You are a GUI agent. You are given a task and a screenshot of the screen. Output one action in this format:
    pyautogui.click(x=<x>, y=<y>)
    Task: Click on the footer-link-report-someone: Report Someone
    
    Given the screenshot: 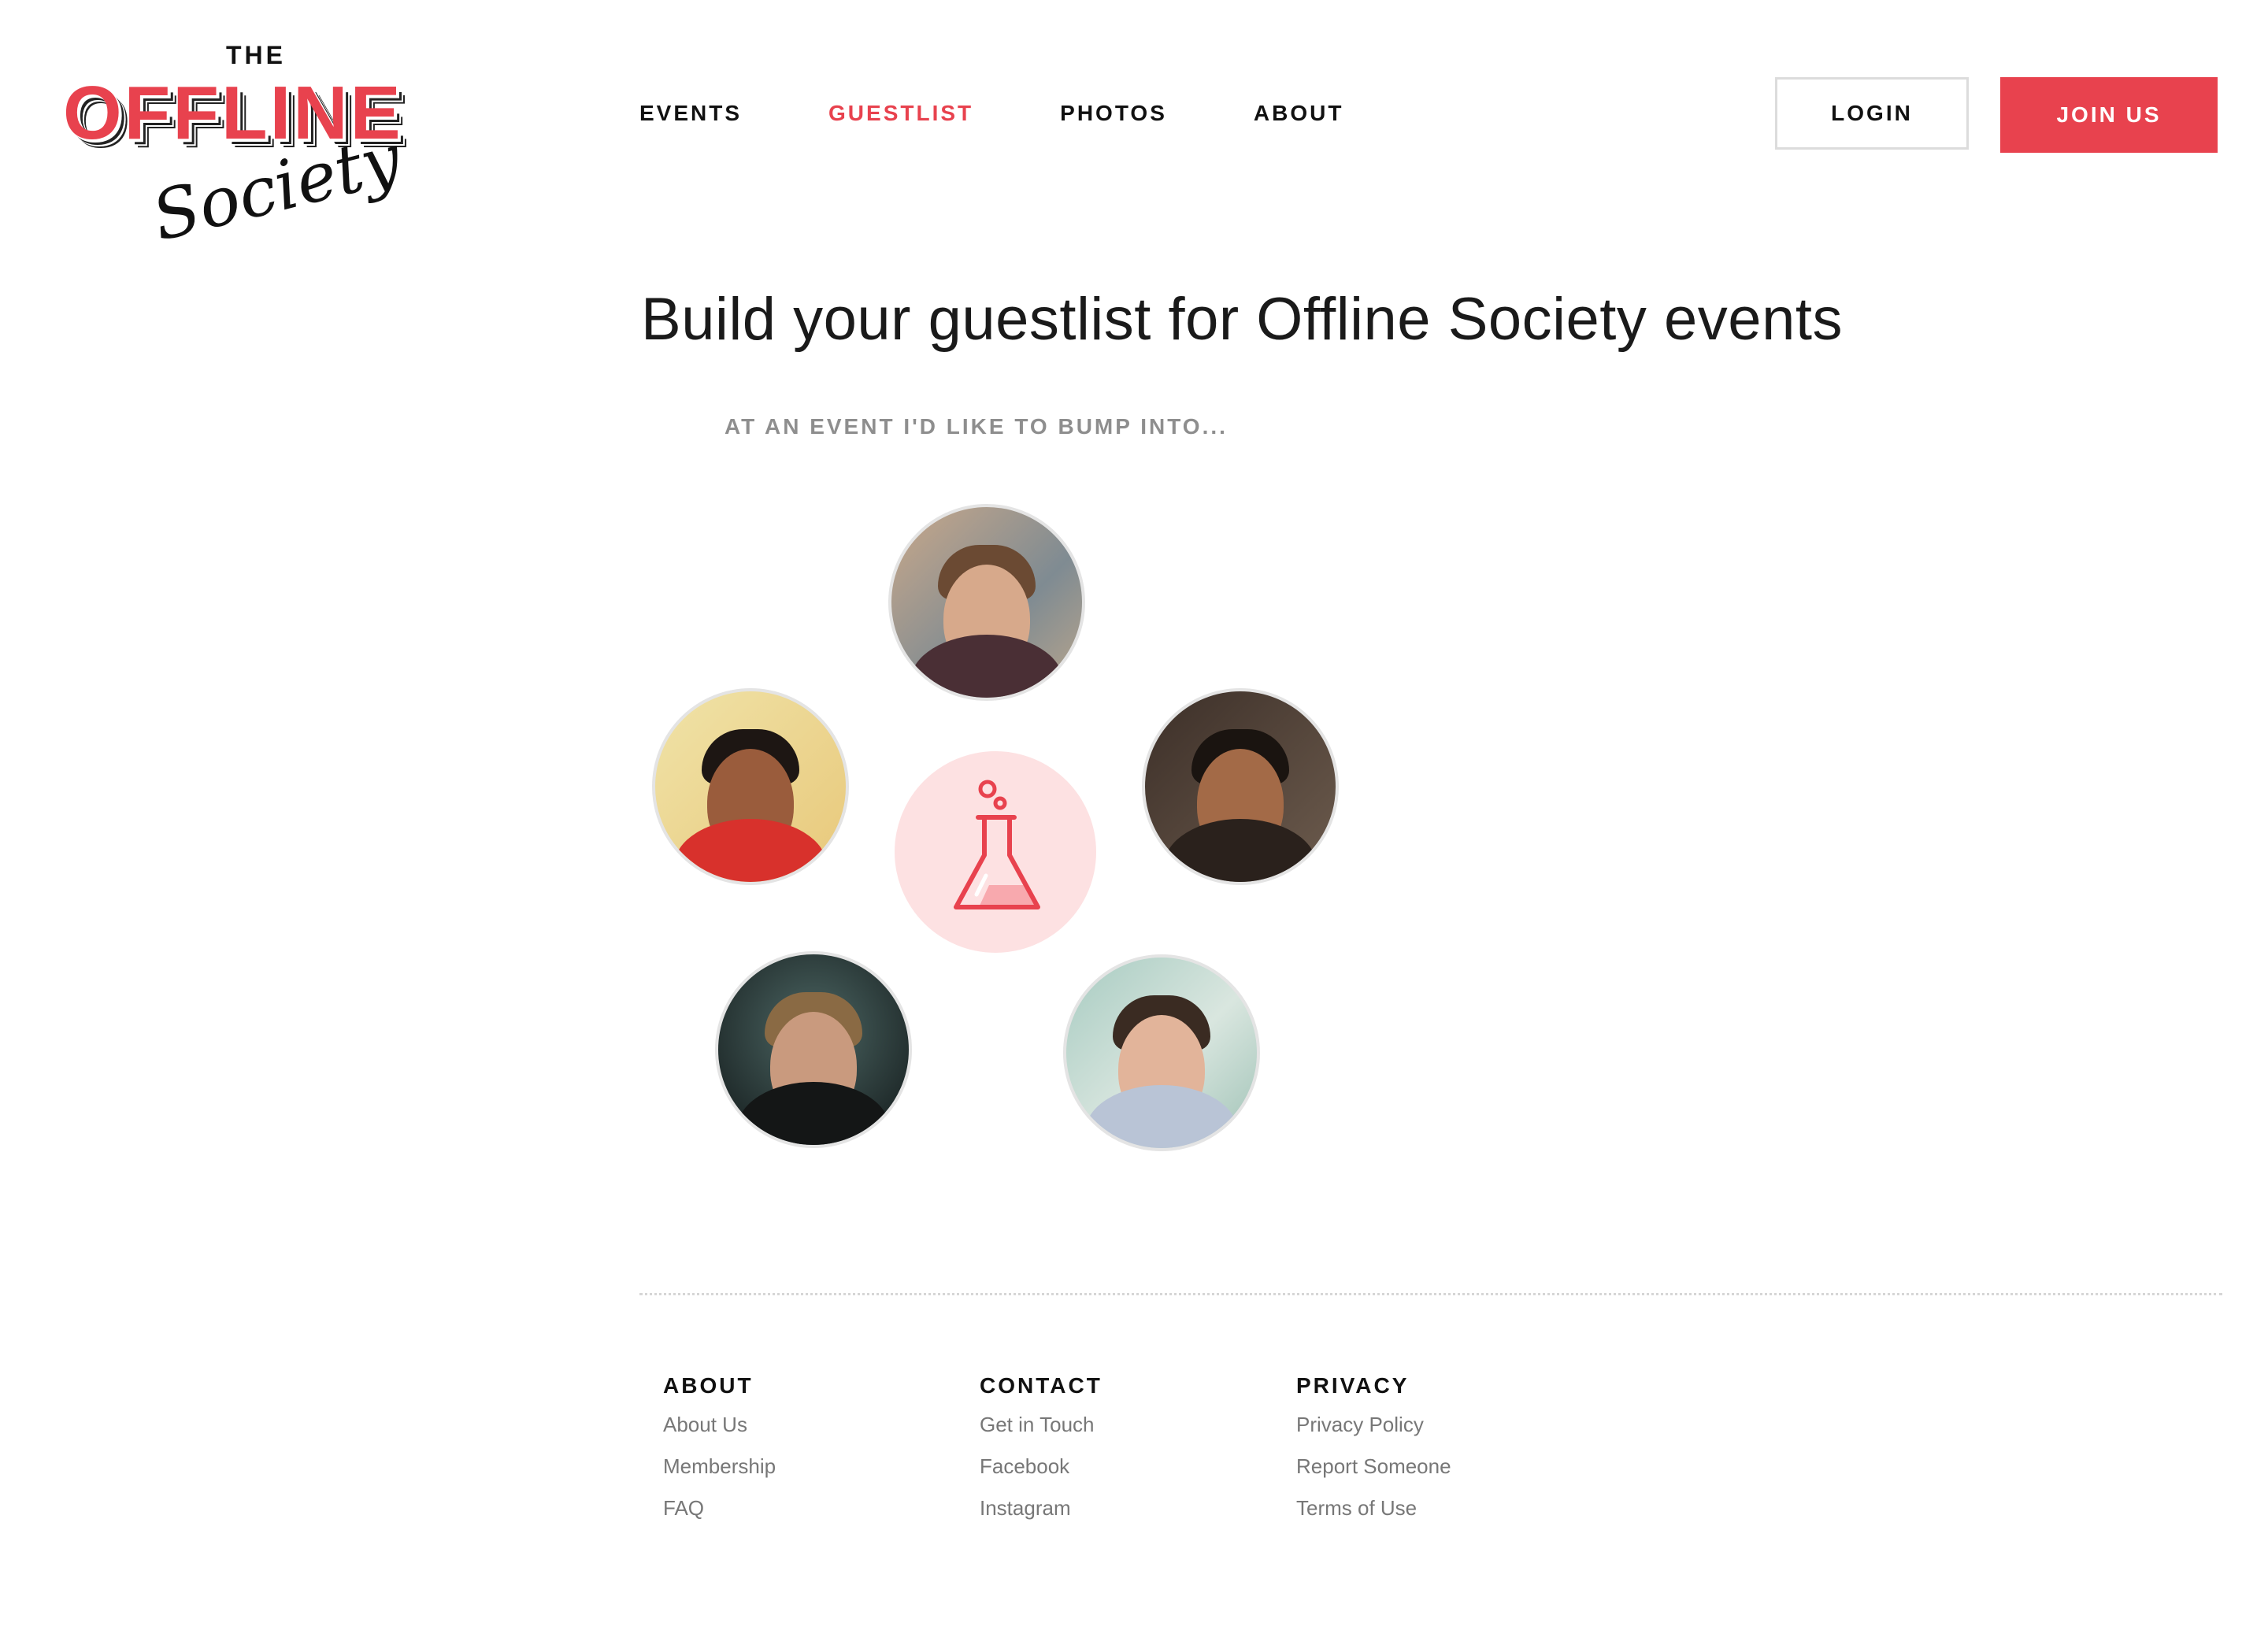 What is the action you would take?
    pyautogui.click(x=1373, y=1466)
    